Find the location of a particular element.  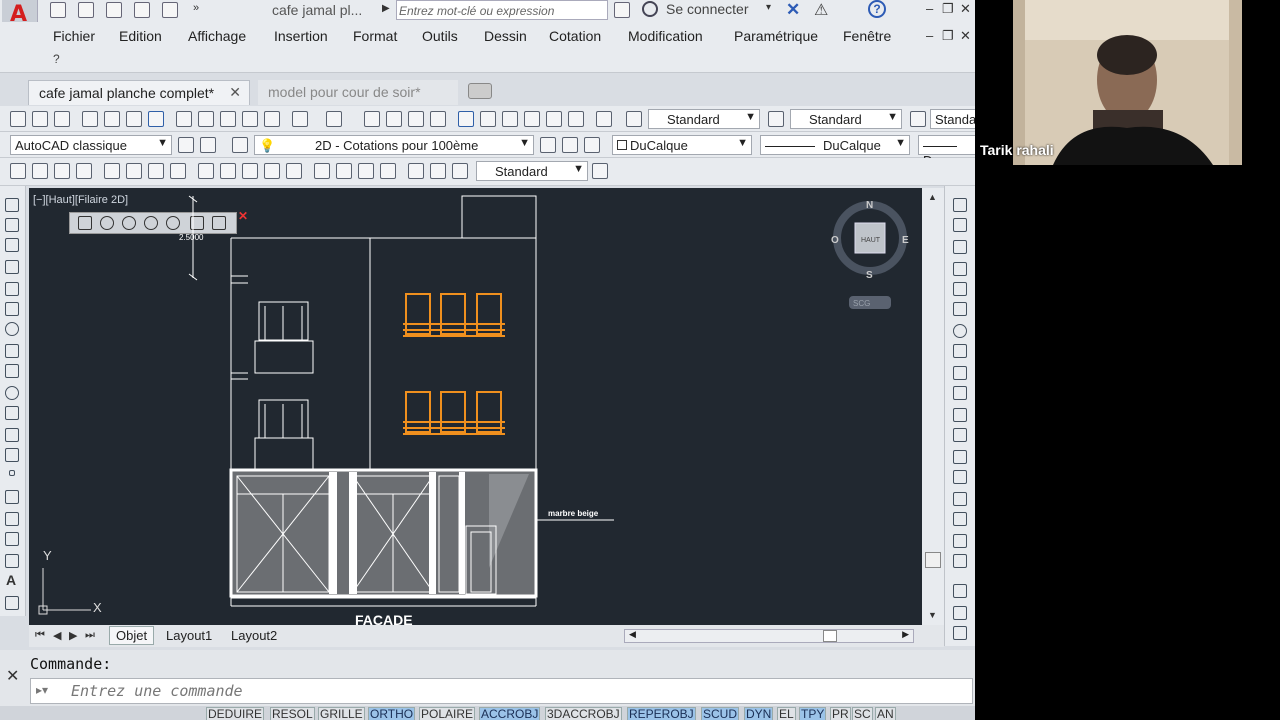

scroll-down-icon: ▼ is located at coordinates (932, 615).